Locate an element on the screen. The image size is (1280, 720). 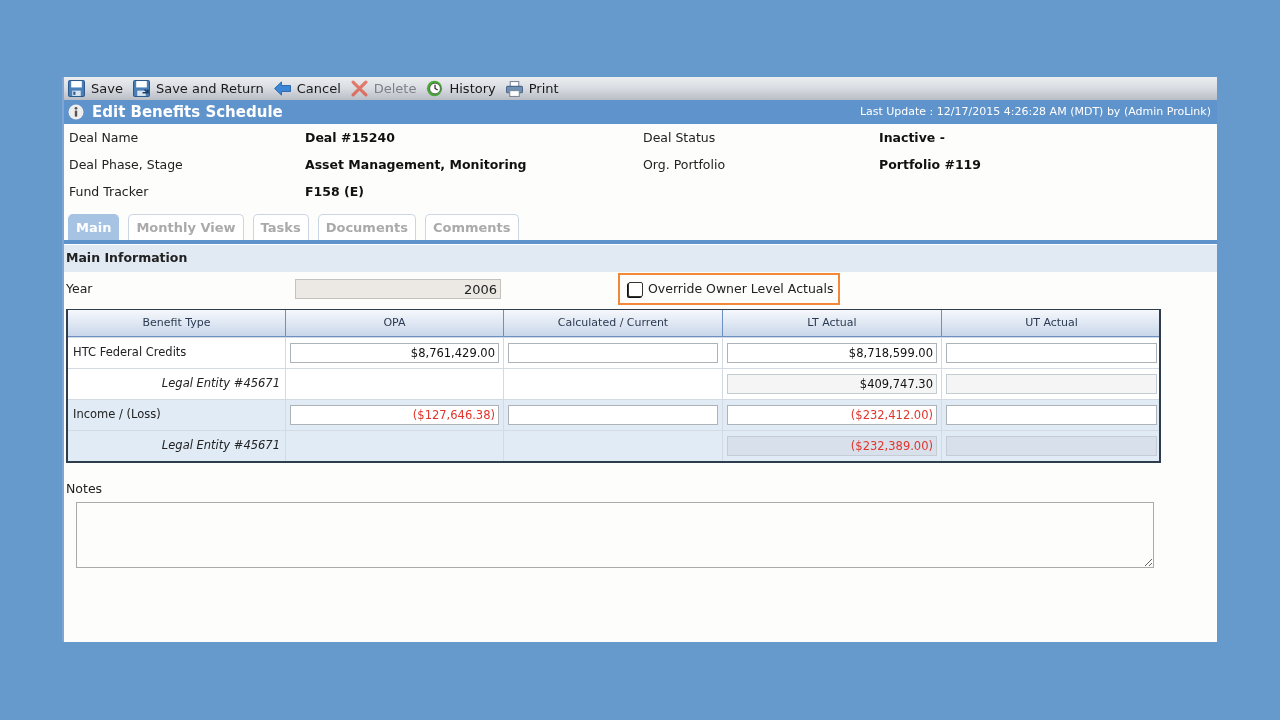
detail-label: Deal Name is located at coordinates (104, 138).